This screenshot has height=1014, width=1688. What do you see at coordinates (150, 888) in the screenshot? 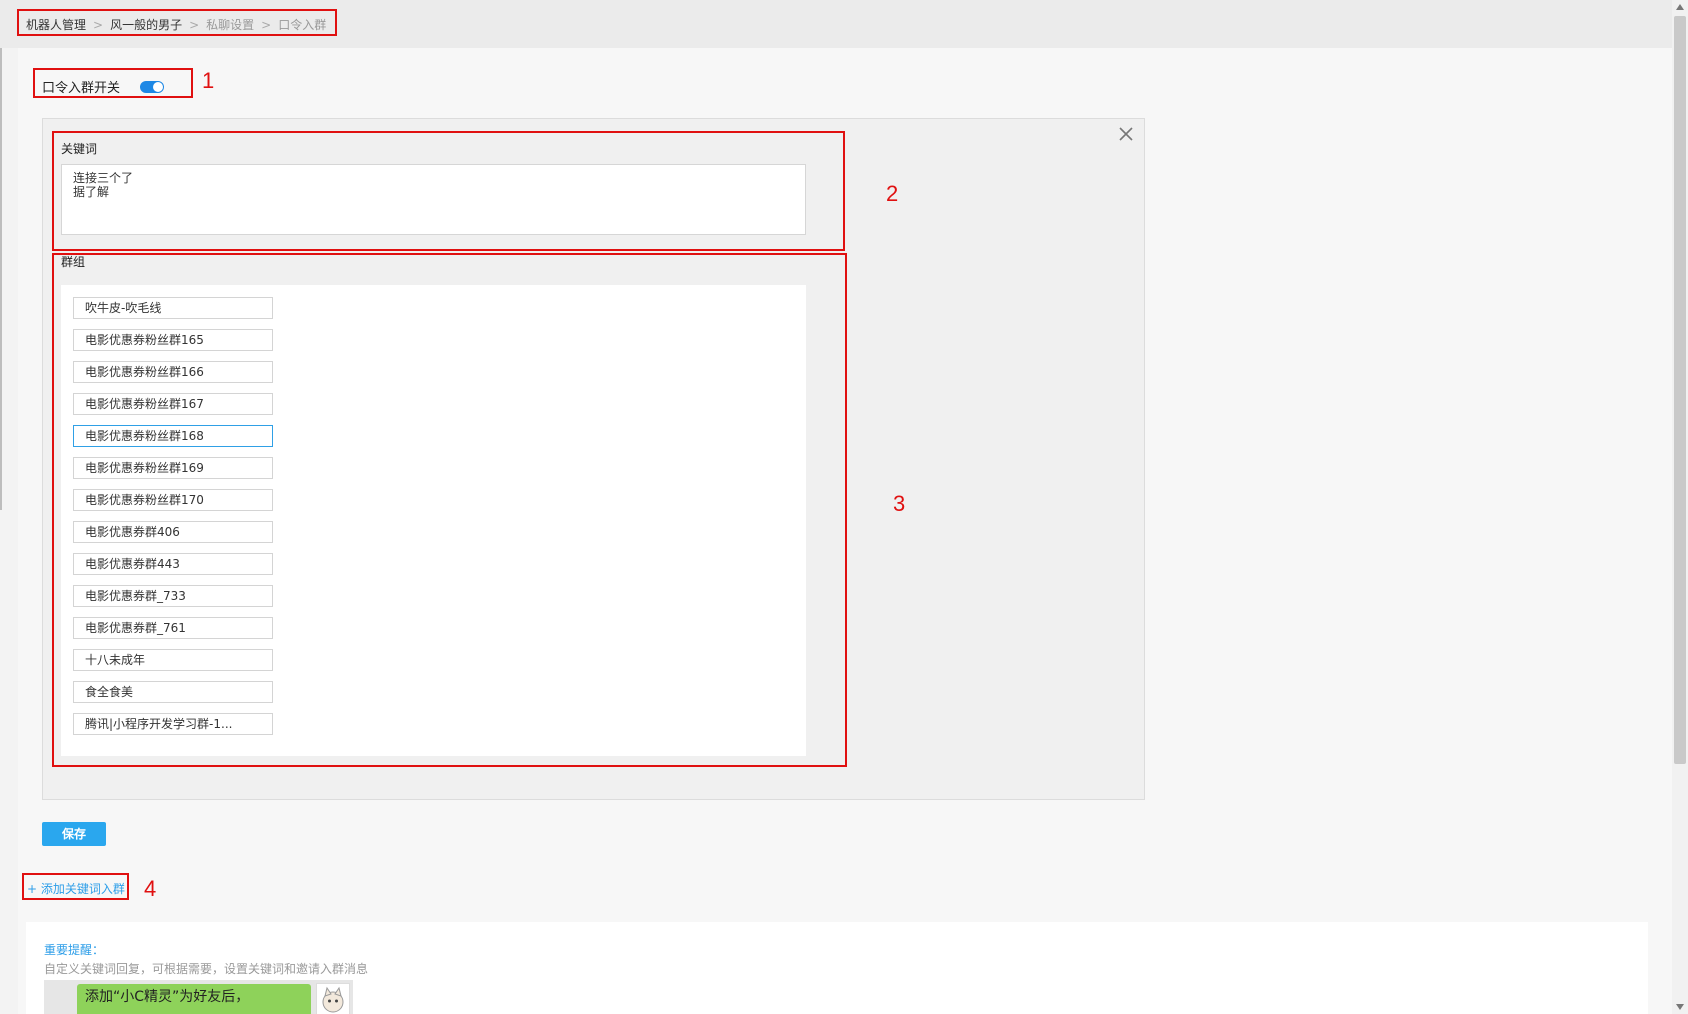
I see `annotation-marker-4: 4` at bounding box center [150, 888].